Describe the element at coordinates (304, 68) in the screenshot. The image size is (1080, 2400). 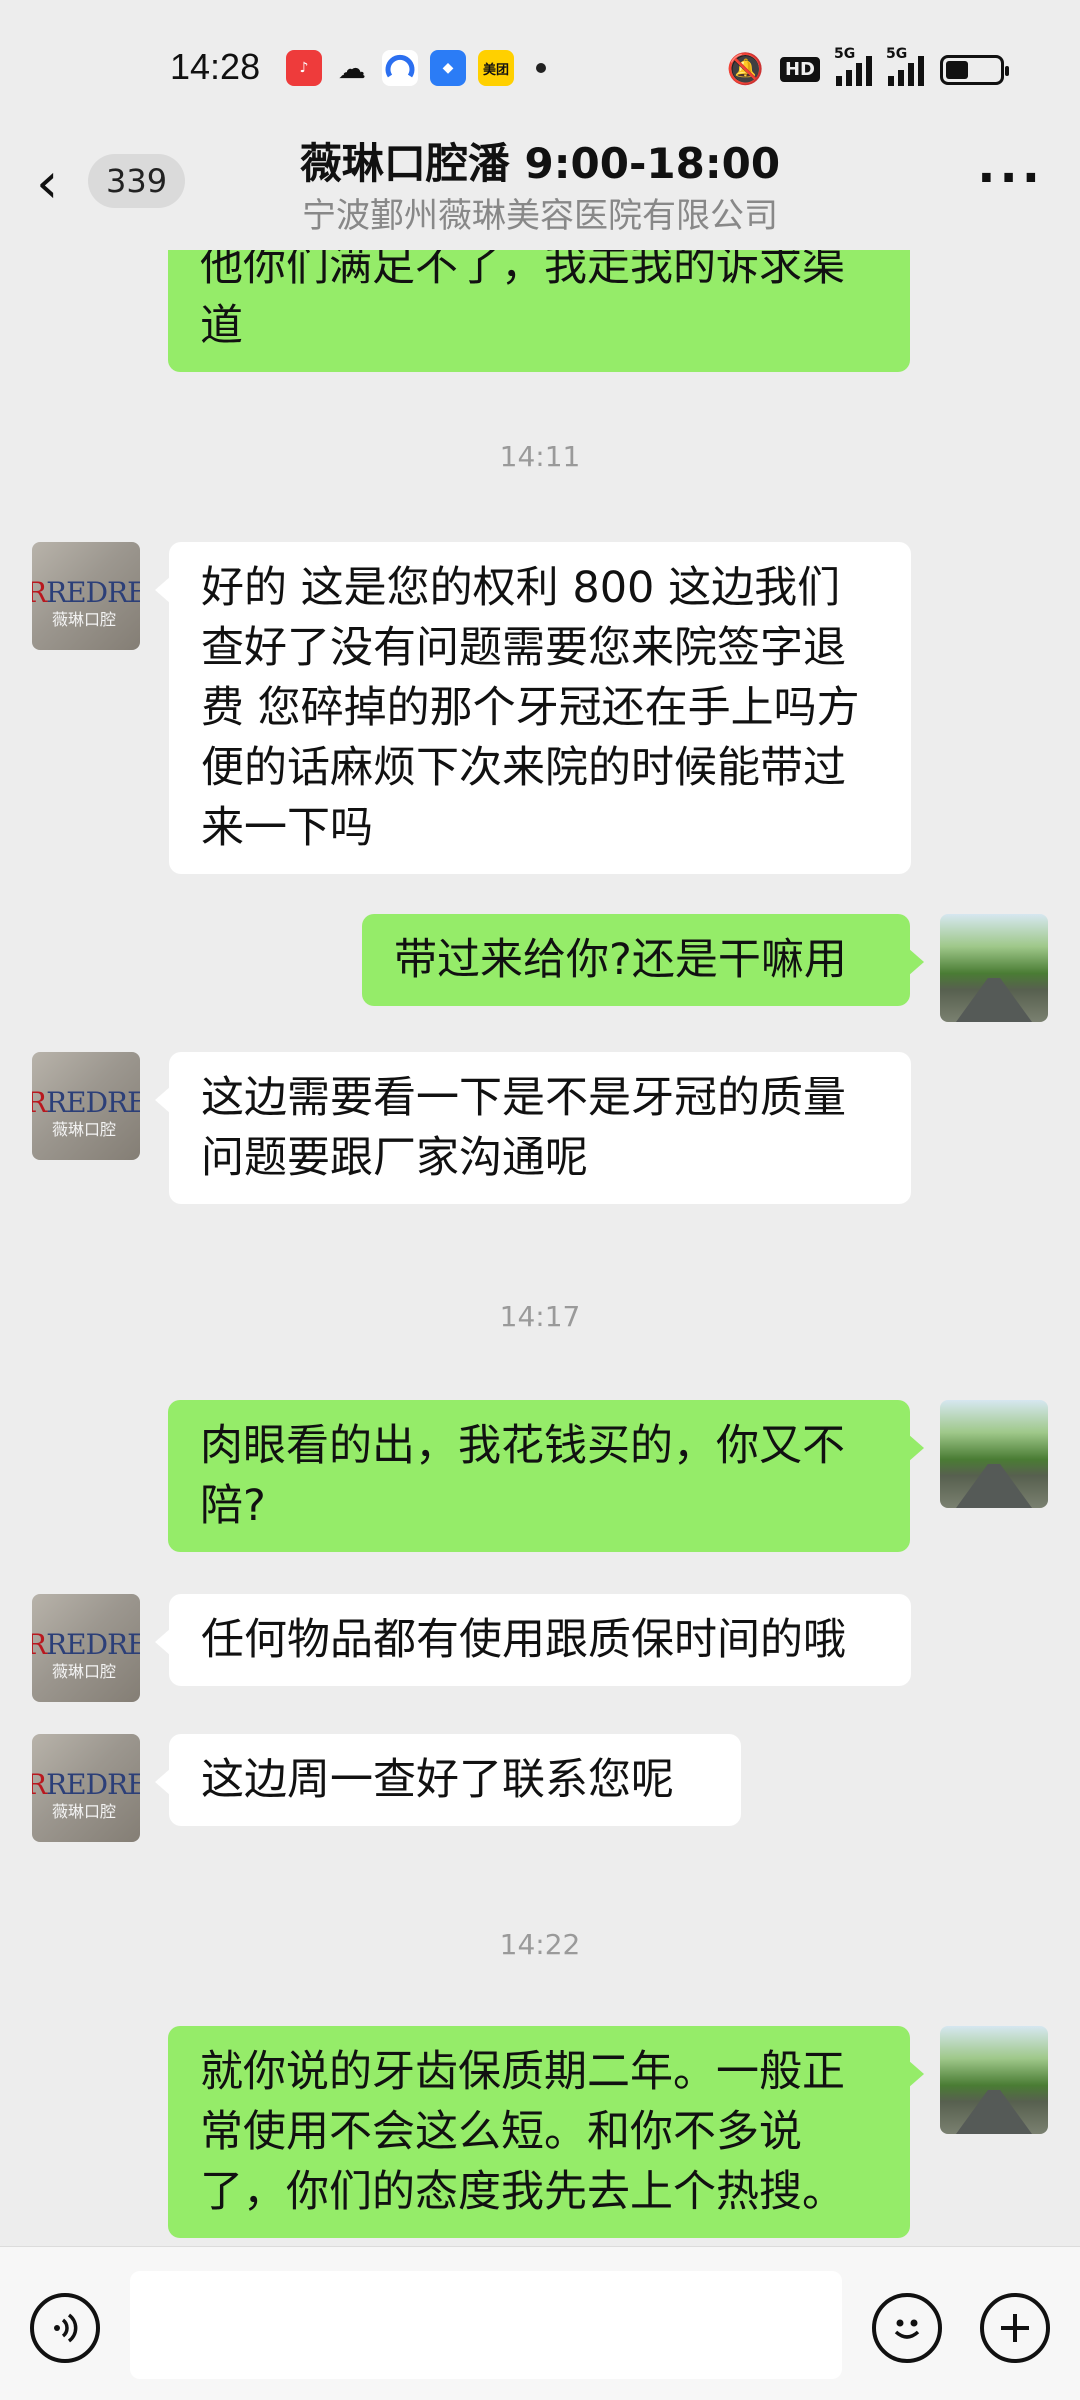
I see `music-app-icon: ♪` at that location.